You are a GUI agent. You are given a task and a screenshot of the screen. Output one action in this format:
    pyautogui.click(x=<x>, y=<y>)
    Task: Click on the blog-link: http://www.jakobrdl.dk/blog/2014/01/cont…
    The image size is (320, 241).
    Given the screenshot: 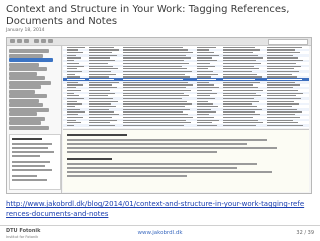 What is the action you would take?
    pyautogui.click(x=156, y=209)
    